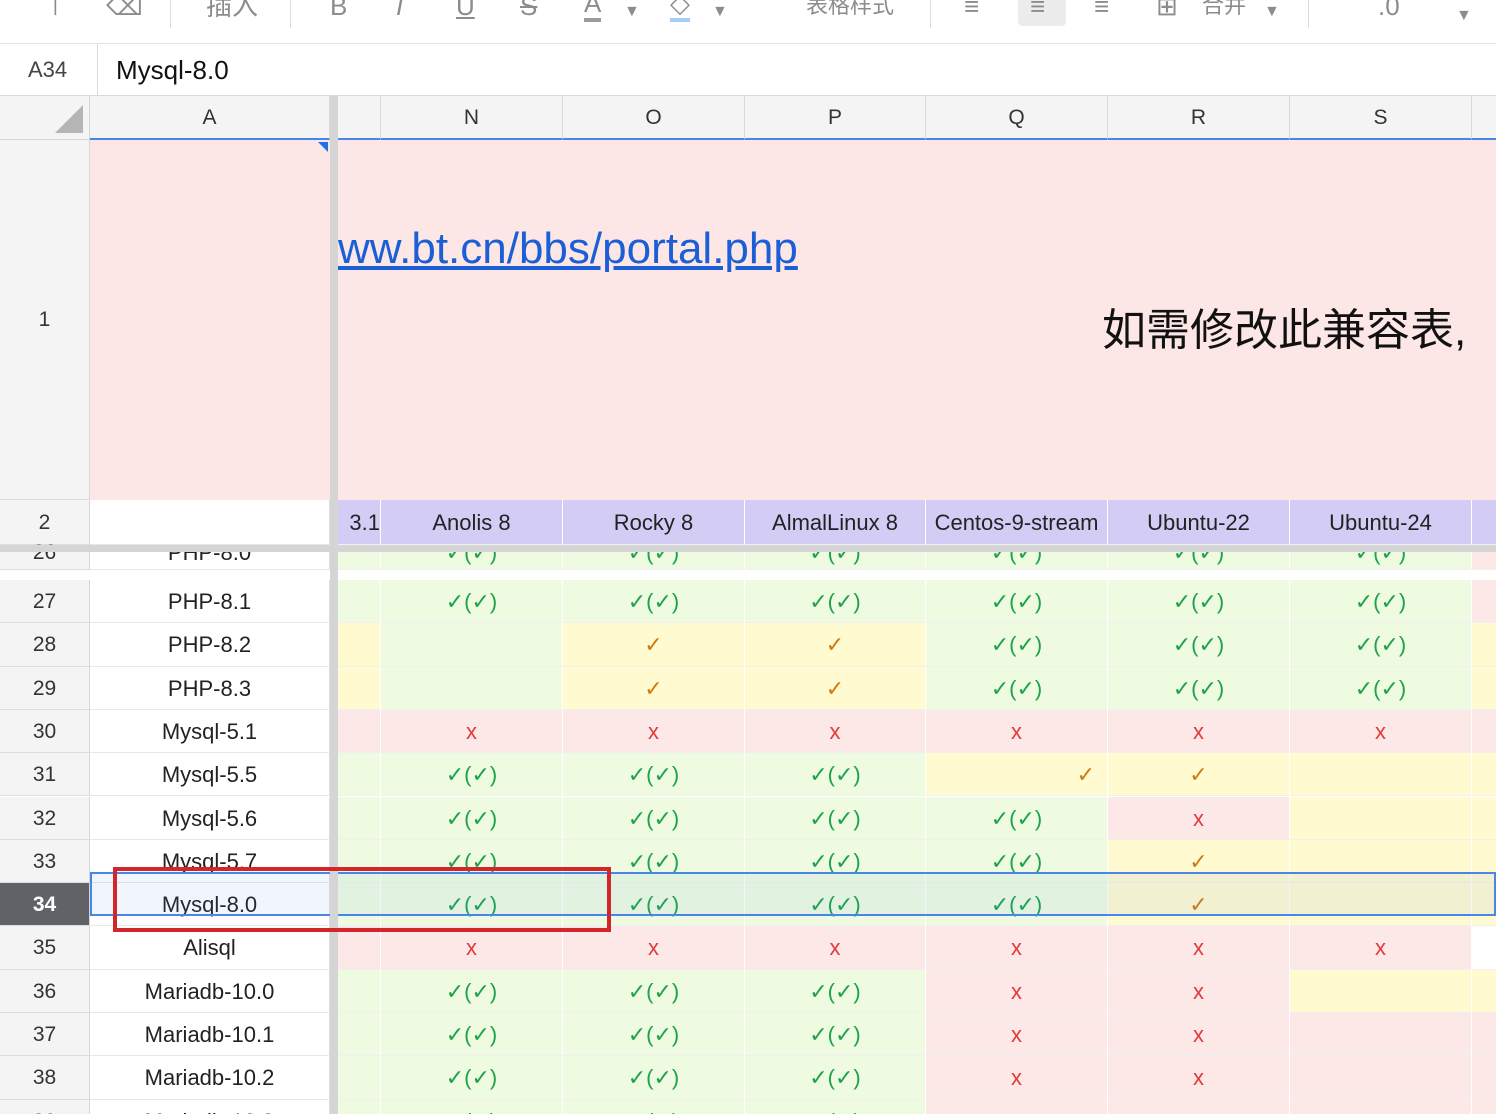  What do you see at coordinates (654, 645) in the screenshot?
I see `status-cell-28-o: ✓` at bounding box center [654, 645].